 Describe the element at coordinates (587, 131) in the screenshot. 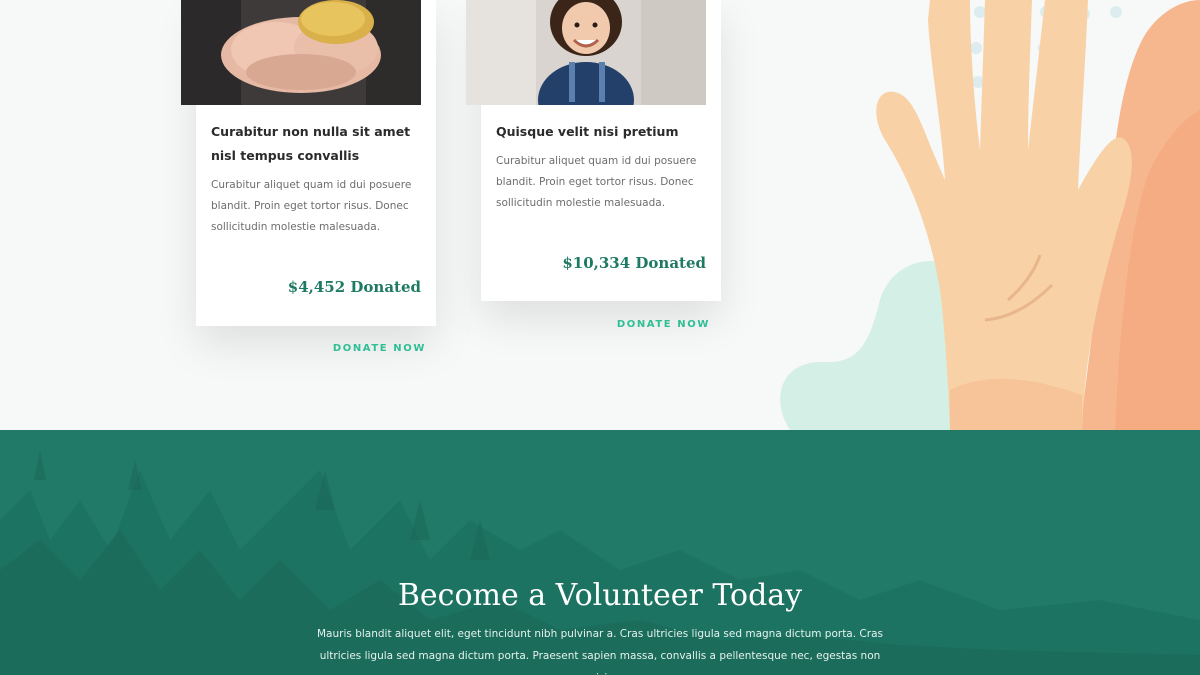

I see `card-title: Quisque velit nisi pretium` at that location.